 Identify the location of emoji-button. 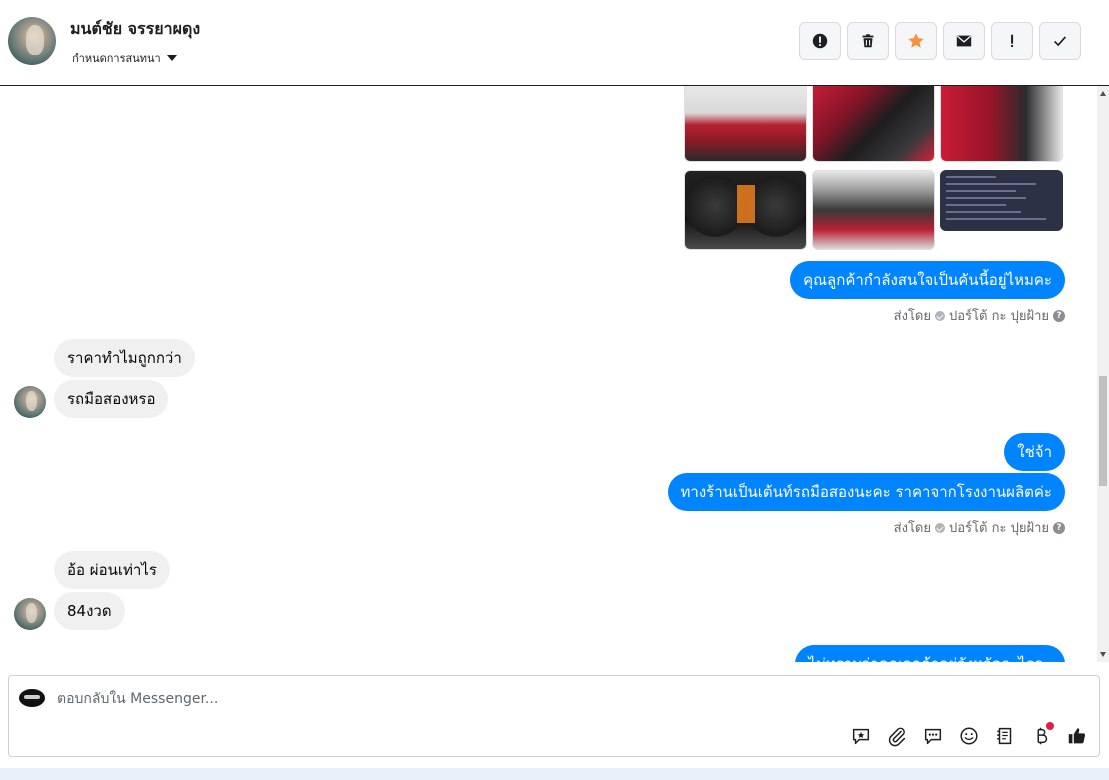
(969, 736).